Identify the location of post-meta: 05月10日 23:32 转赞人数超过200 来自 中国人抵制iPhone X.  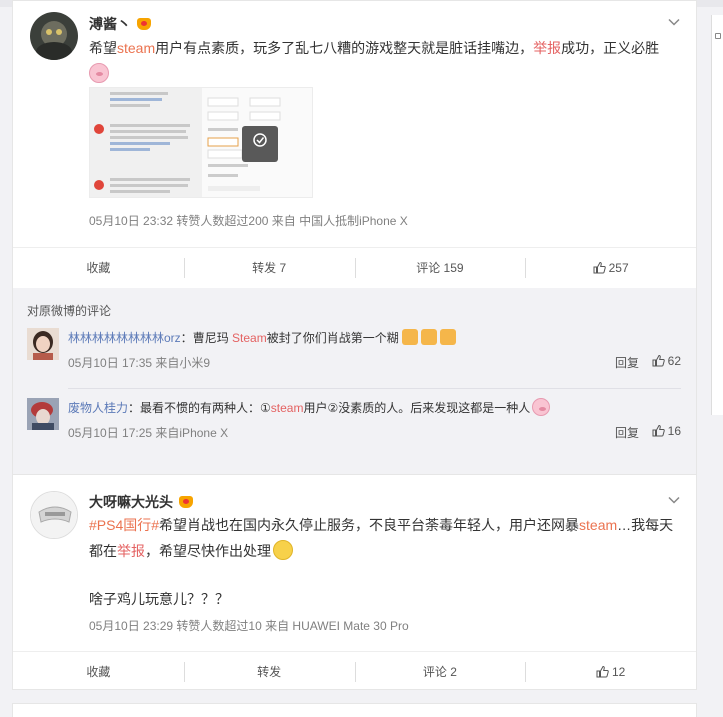
(248, 221).